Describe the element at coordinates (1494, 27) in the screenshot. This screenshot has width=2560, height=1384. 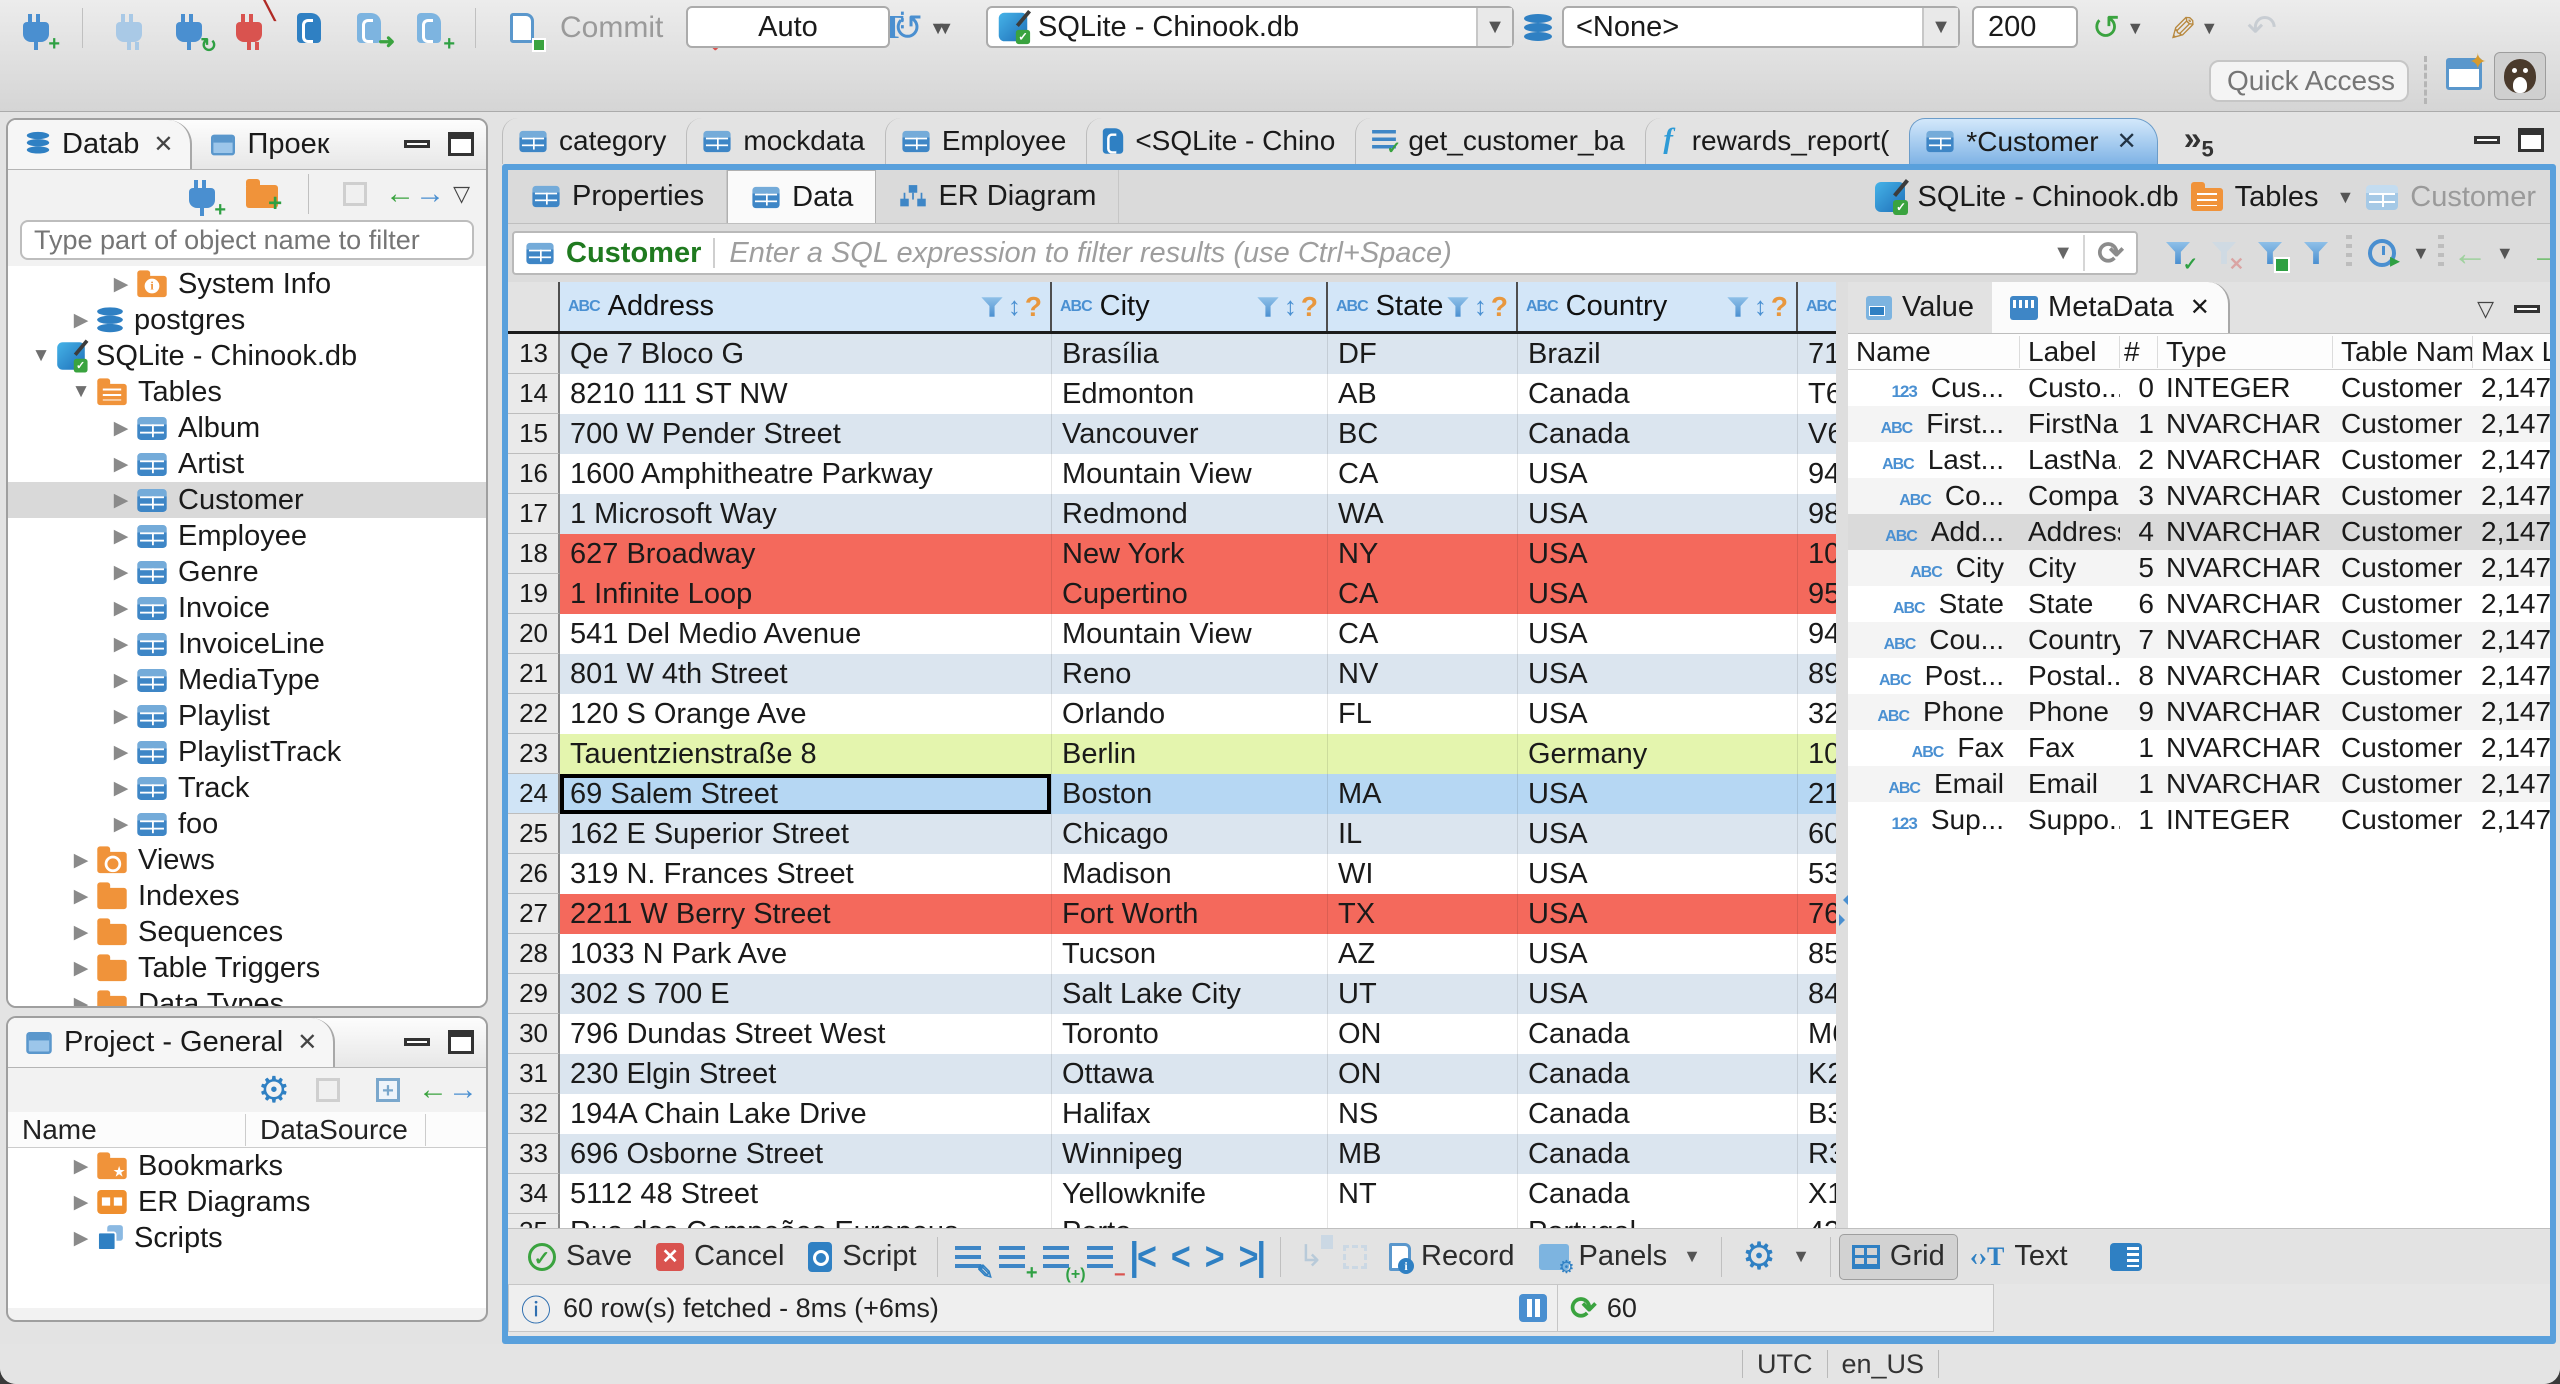
I see `connection-dropdown-icon: ▼` at that location.